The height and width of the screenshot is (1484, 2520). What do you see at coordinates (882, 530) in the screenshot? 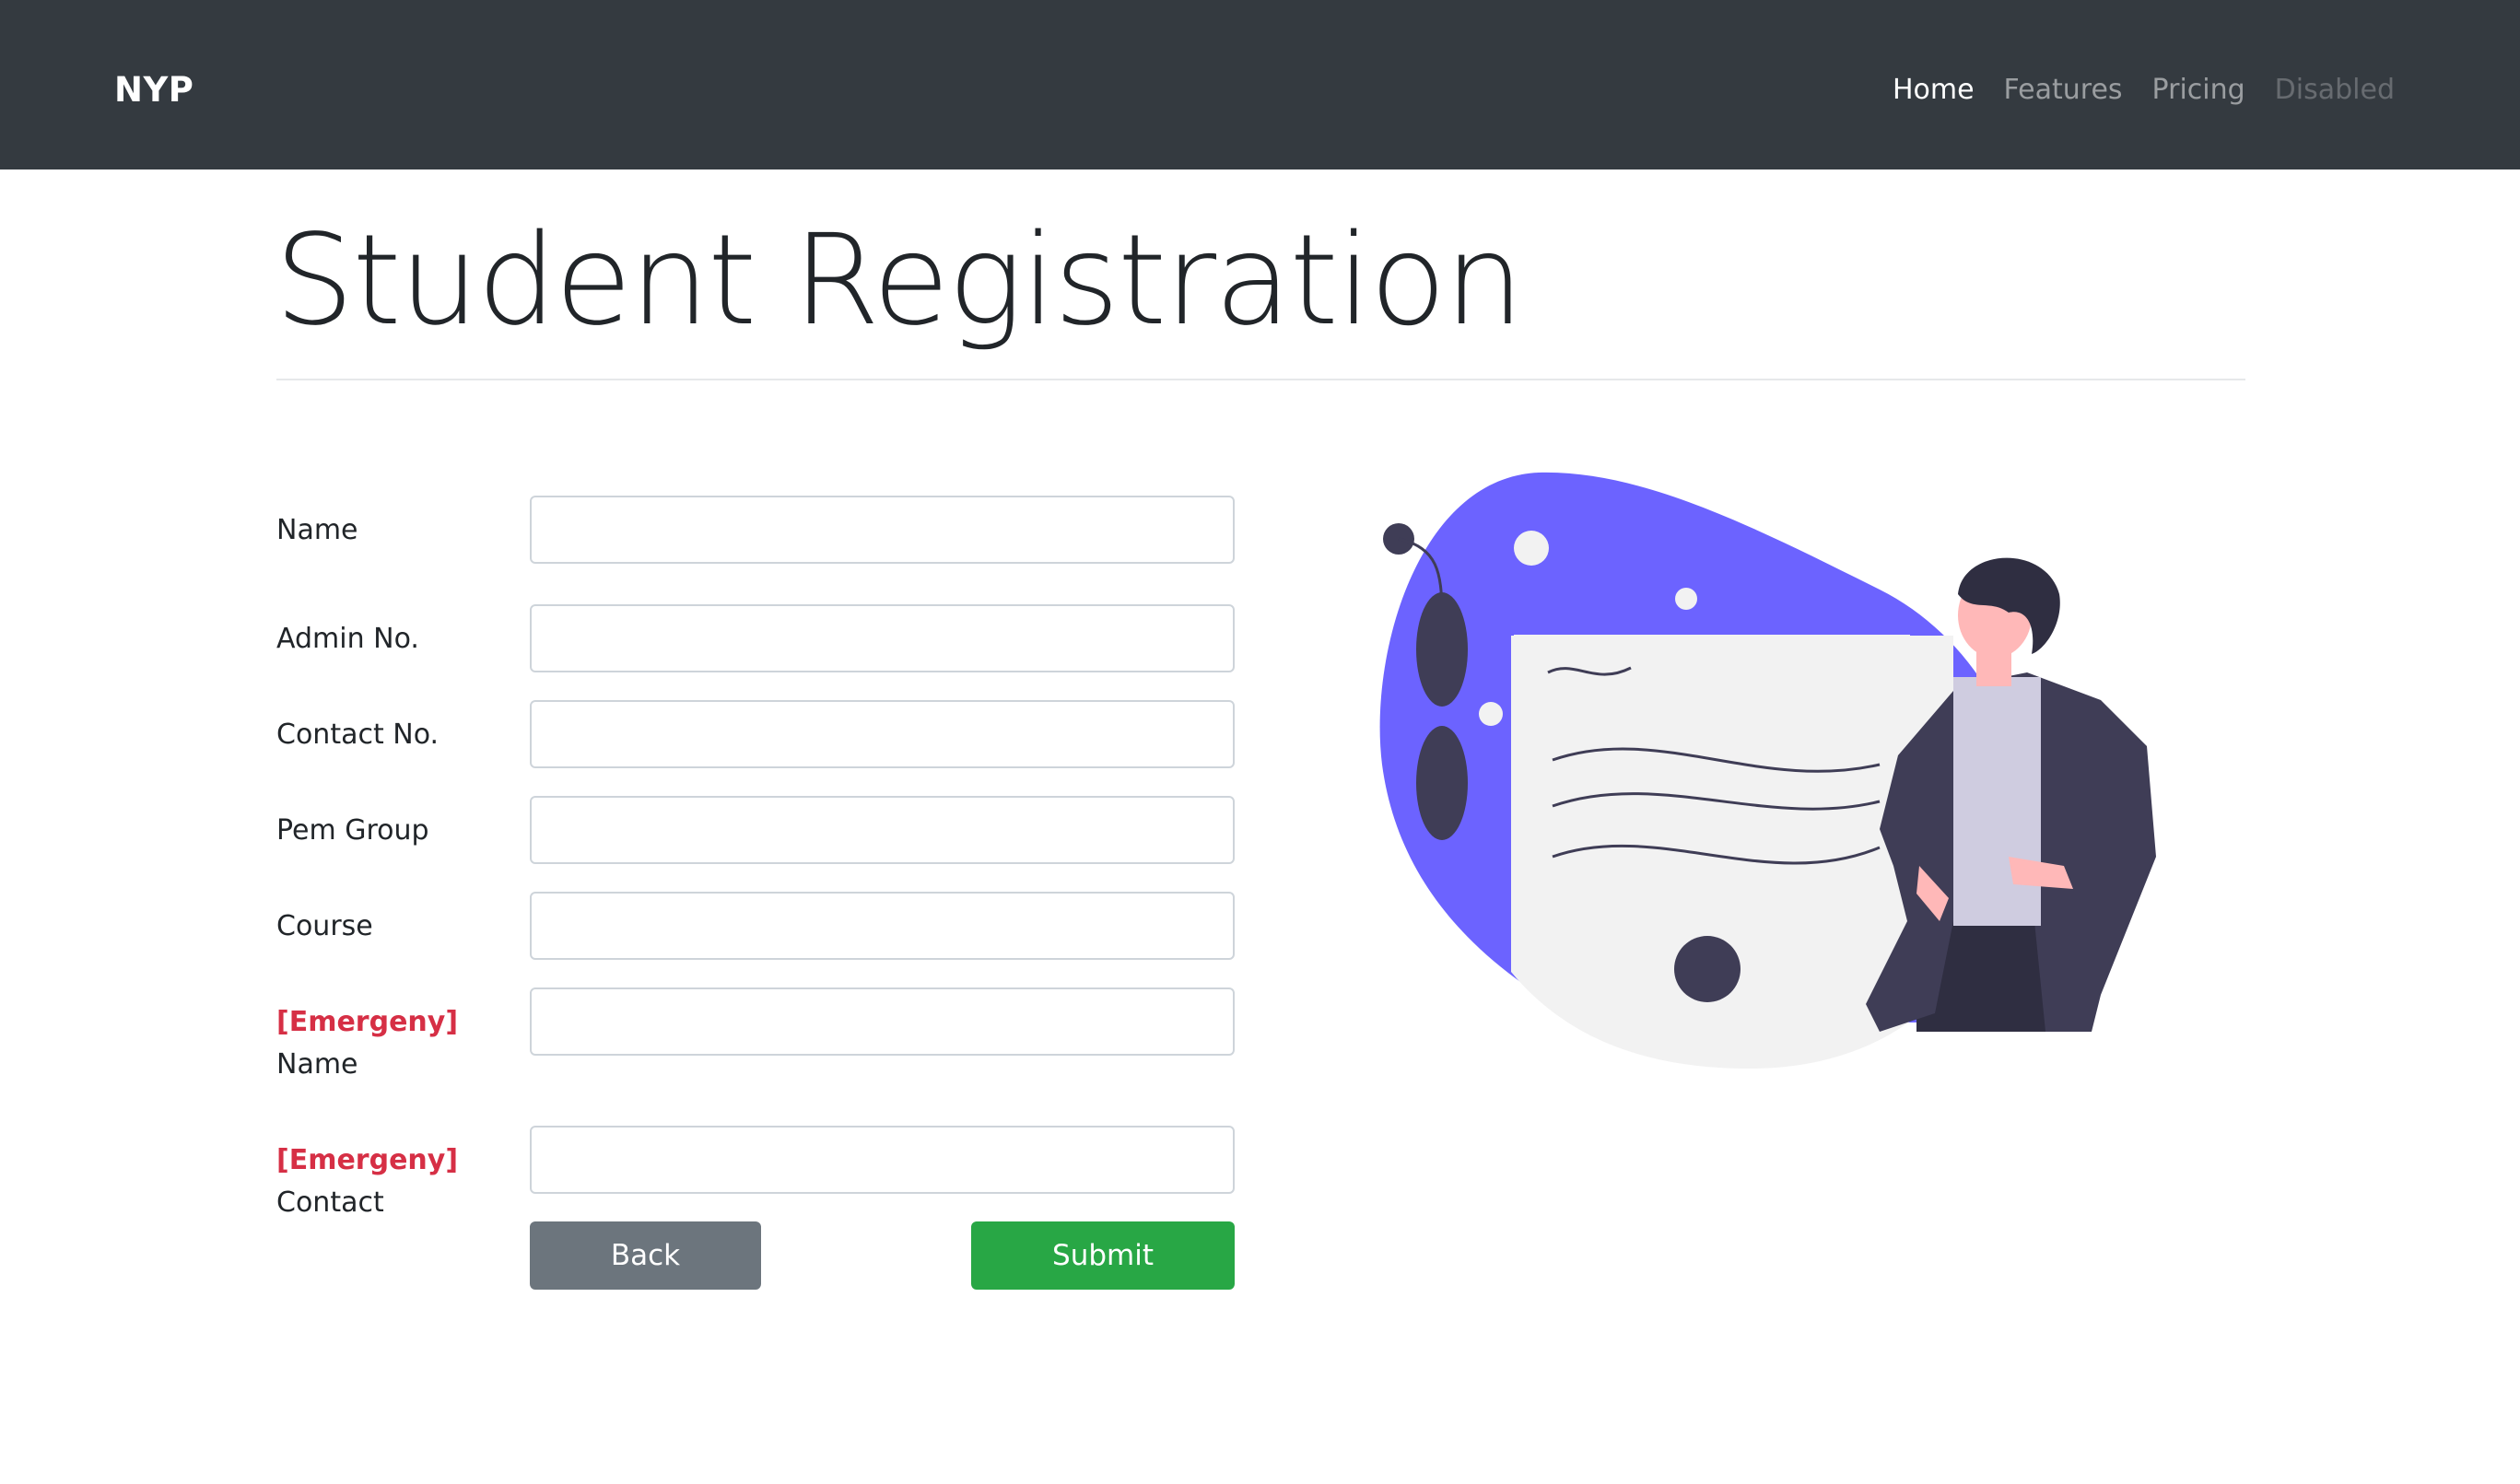
I see `name-input` at bounding box center [882, 530].